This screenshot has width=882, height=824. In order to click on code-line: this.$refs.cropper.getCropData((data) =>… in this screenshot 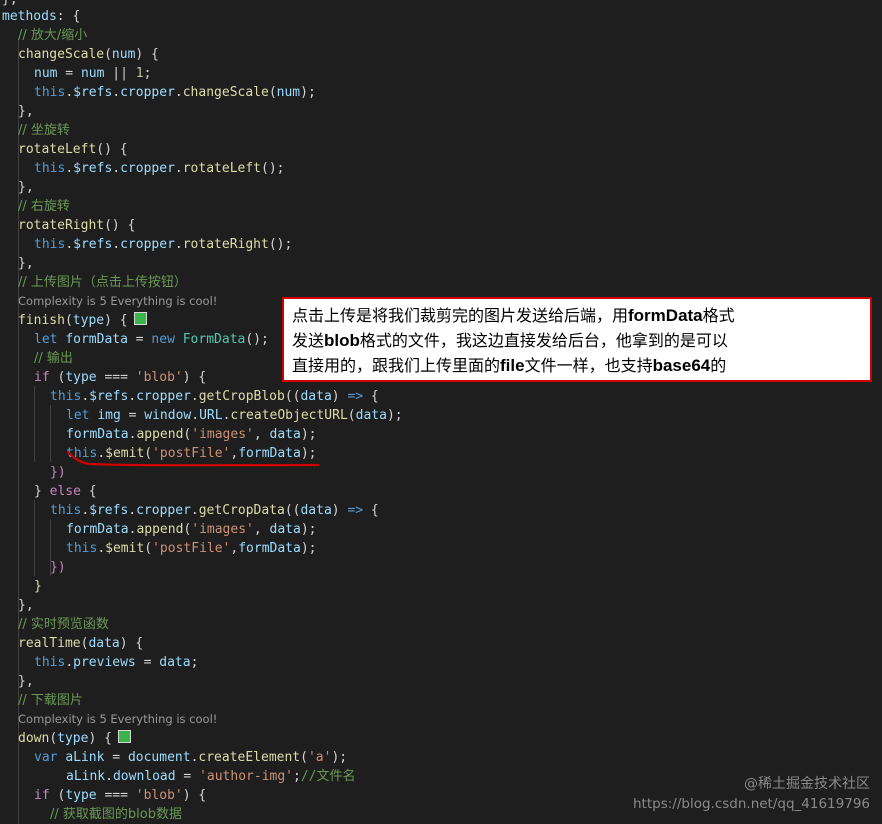, I will do `click(214, 510)`.